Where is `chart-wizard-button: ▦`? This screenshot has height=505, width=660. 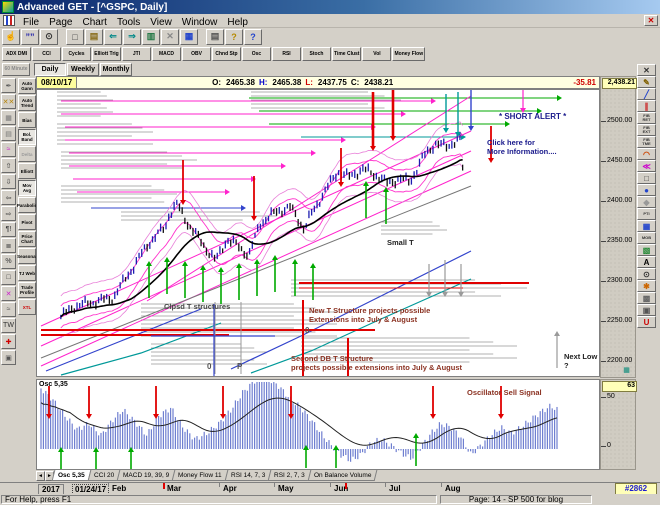 chart-wizard-button: ▦ is located at coordinates (189, 36).